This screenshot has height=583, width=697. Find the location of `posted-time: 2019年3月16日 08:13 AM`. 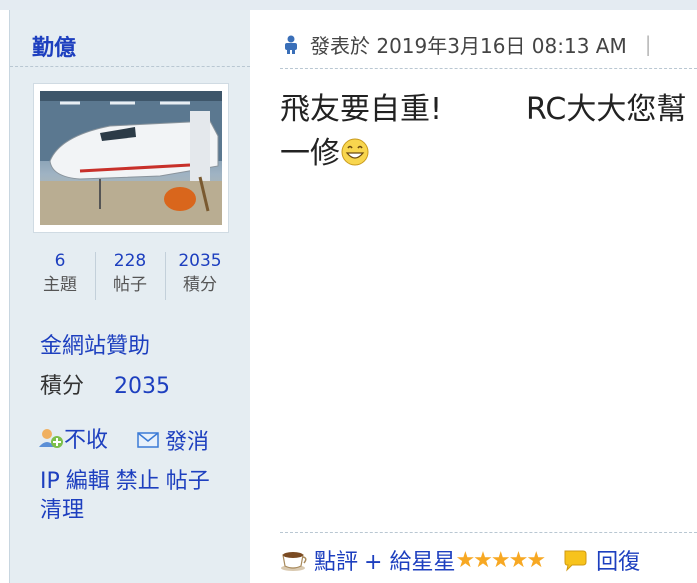

posted-time: 2019年3月16日 08:13 AM is located at coordinates (501, 45).